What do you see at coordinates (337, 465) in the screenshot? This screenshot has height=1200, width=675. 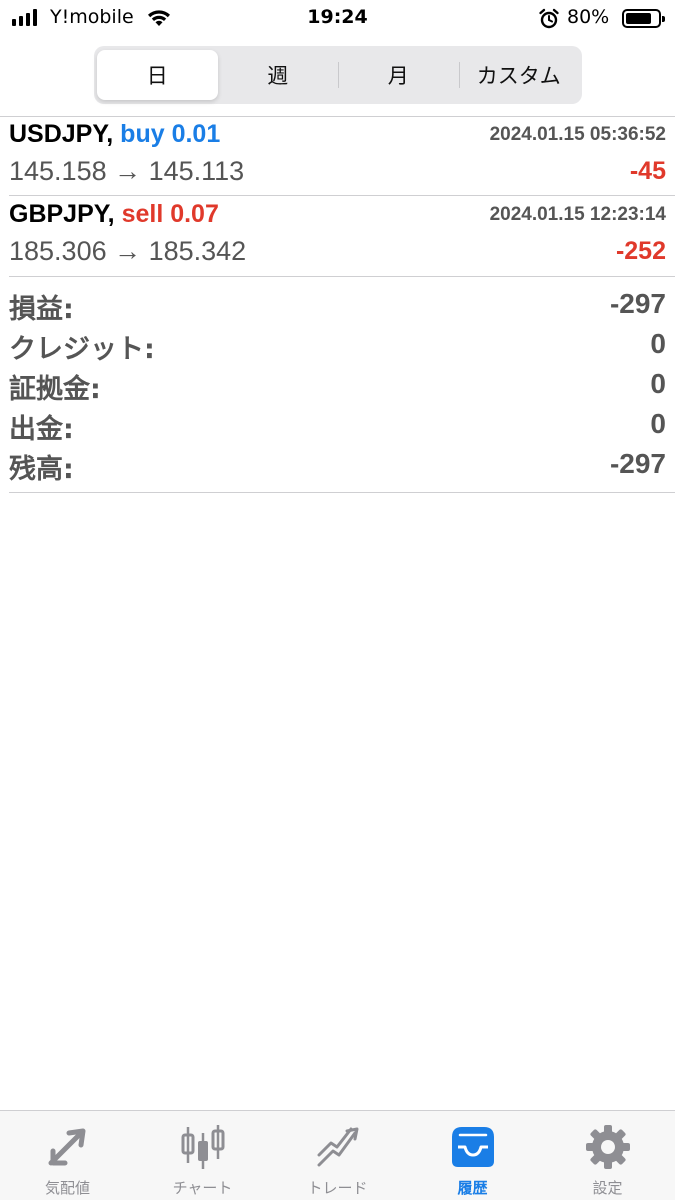 I see `summary-row-balance: 残高: -297` at bounding box center [337, 465].